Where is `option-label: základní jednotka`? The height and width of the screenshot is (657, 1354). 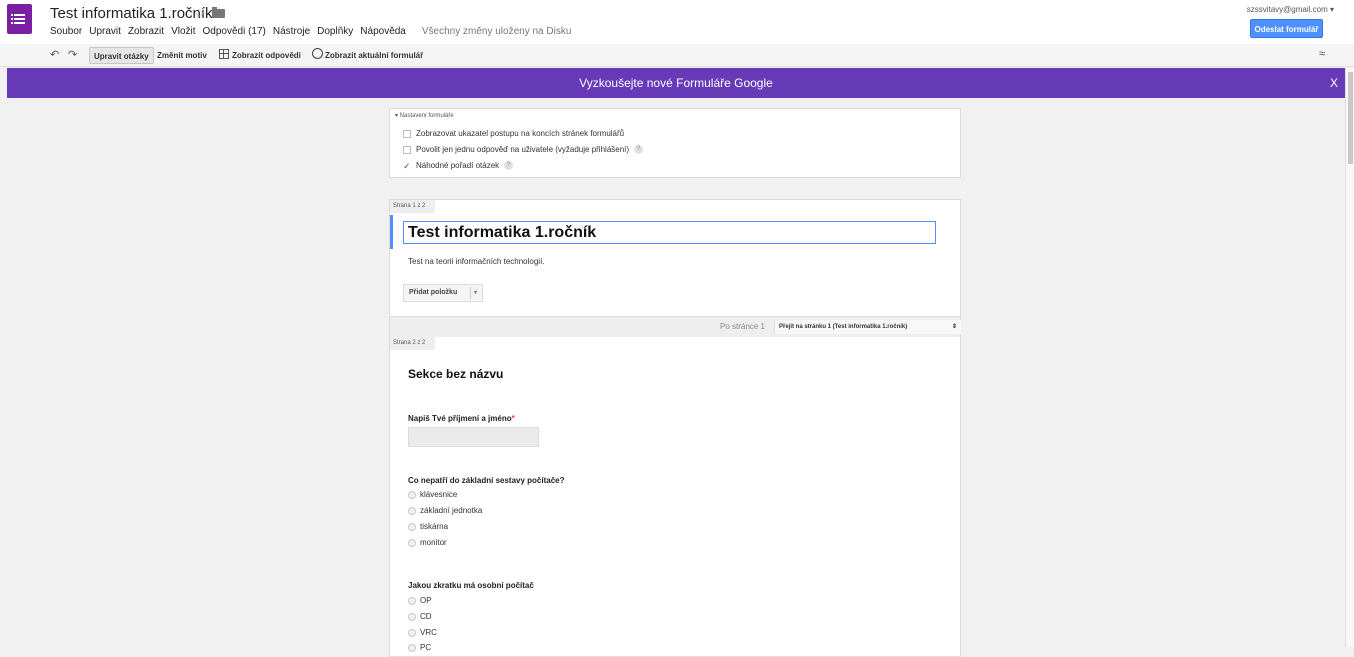
option-label: základní jednotka is located at coordinates (451, 510).